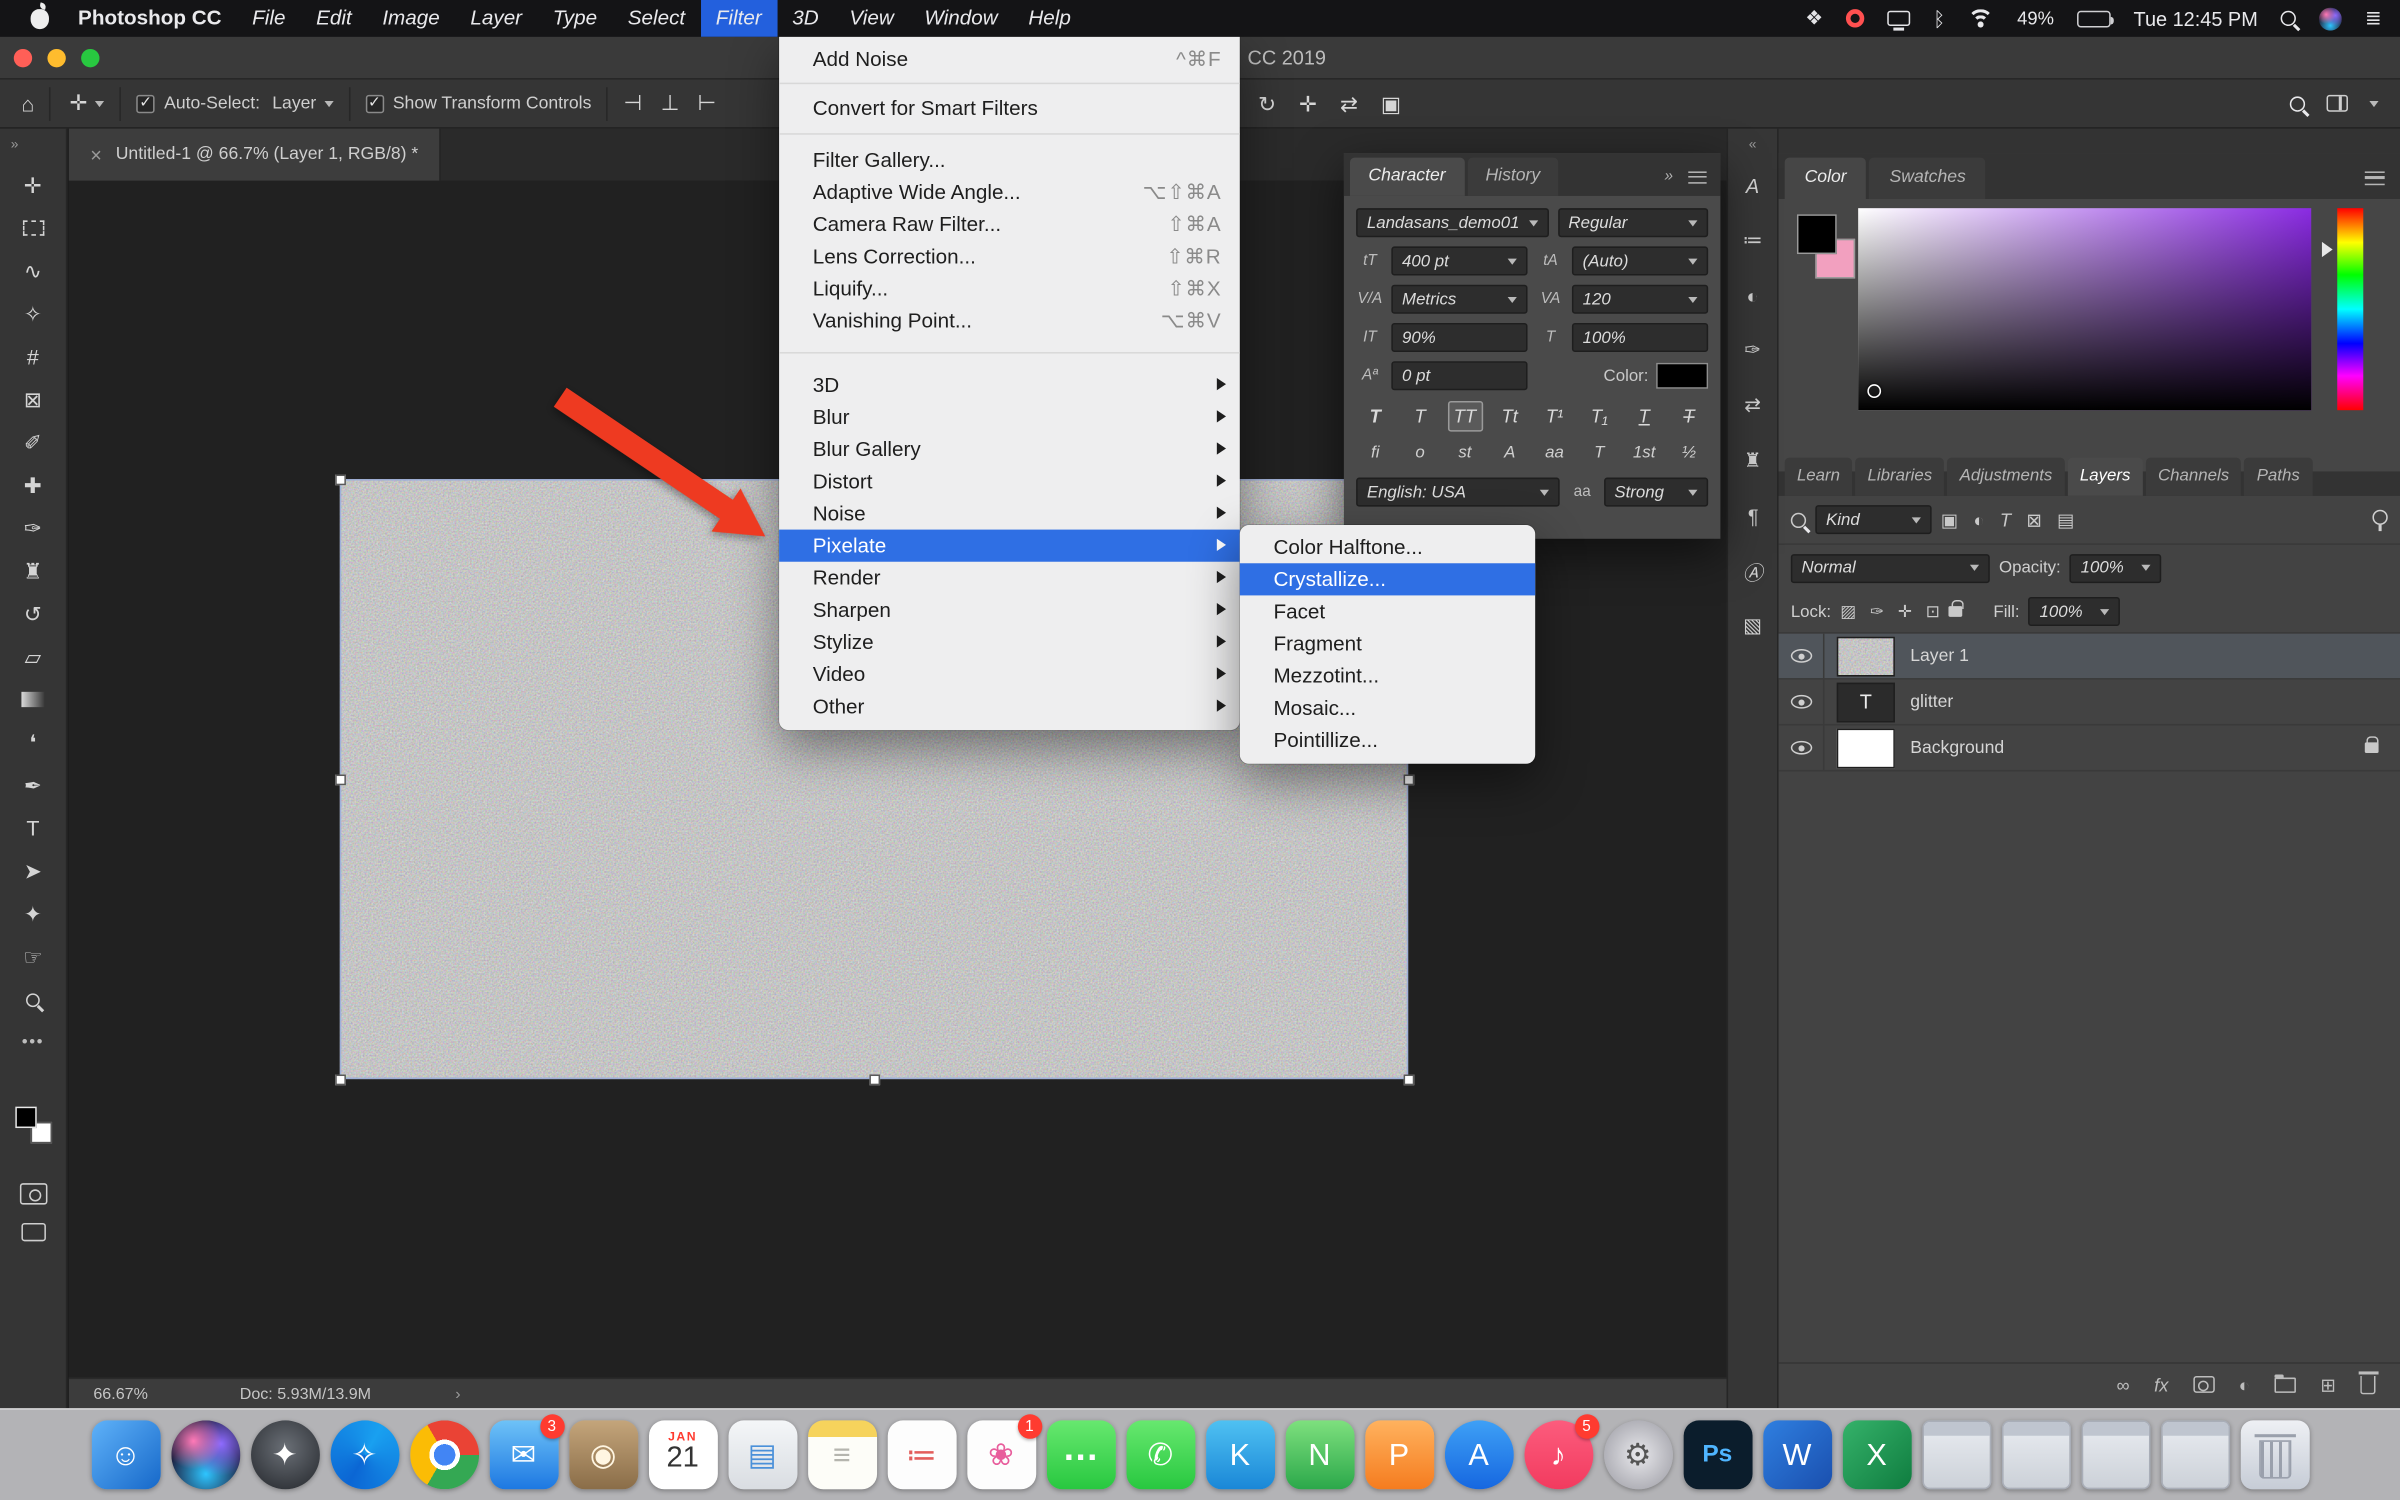 The image size is (2400, 1500). What do you see at coordinates (1899, 20) in the screenshot?
I see `display-icon` at bounding box center [1899, 20].